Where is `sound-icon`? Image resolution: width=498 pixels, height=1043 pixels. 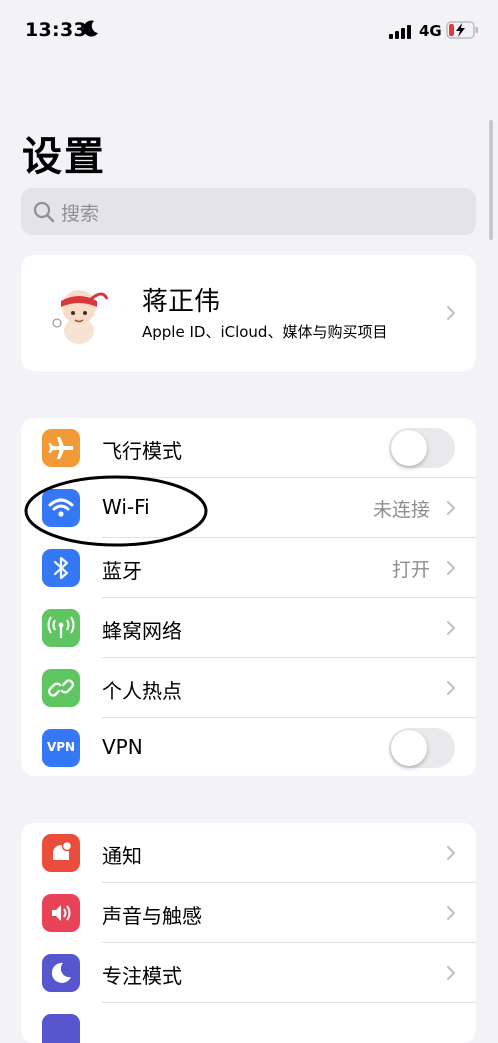 sound-icon is located at coordinates (61, 913).